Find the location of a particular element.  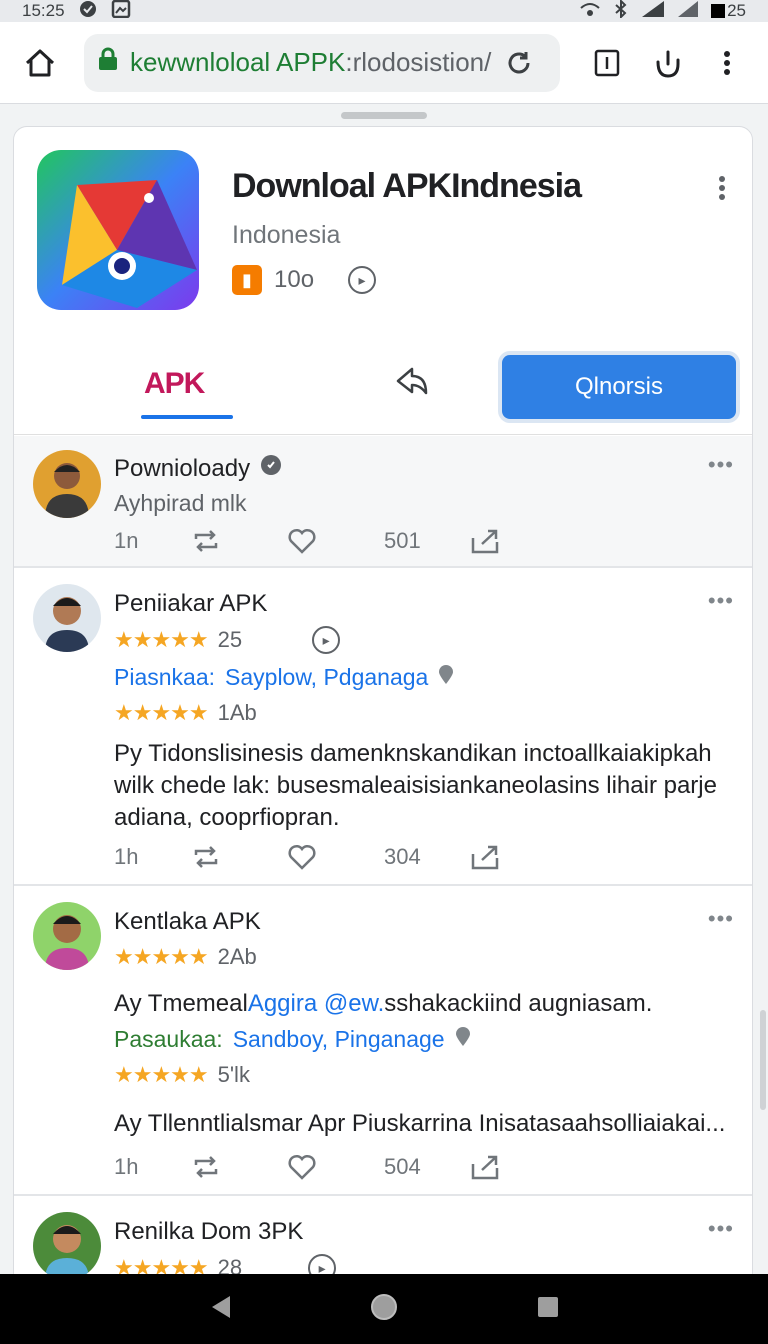

post-item: Renilka Dom 3PK ••• ★★★★★ 28 ▸ is located at coordinates (383, 1241).